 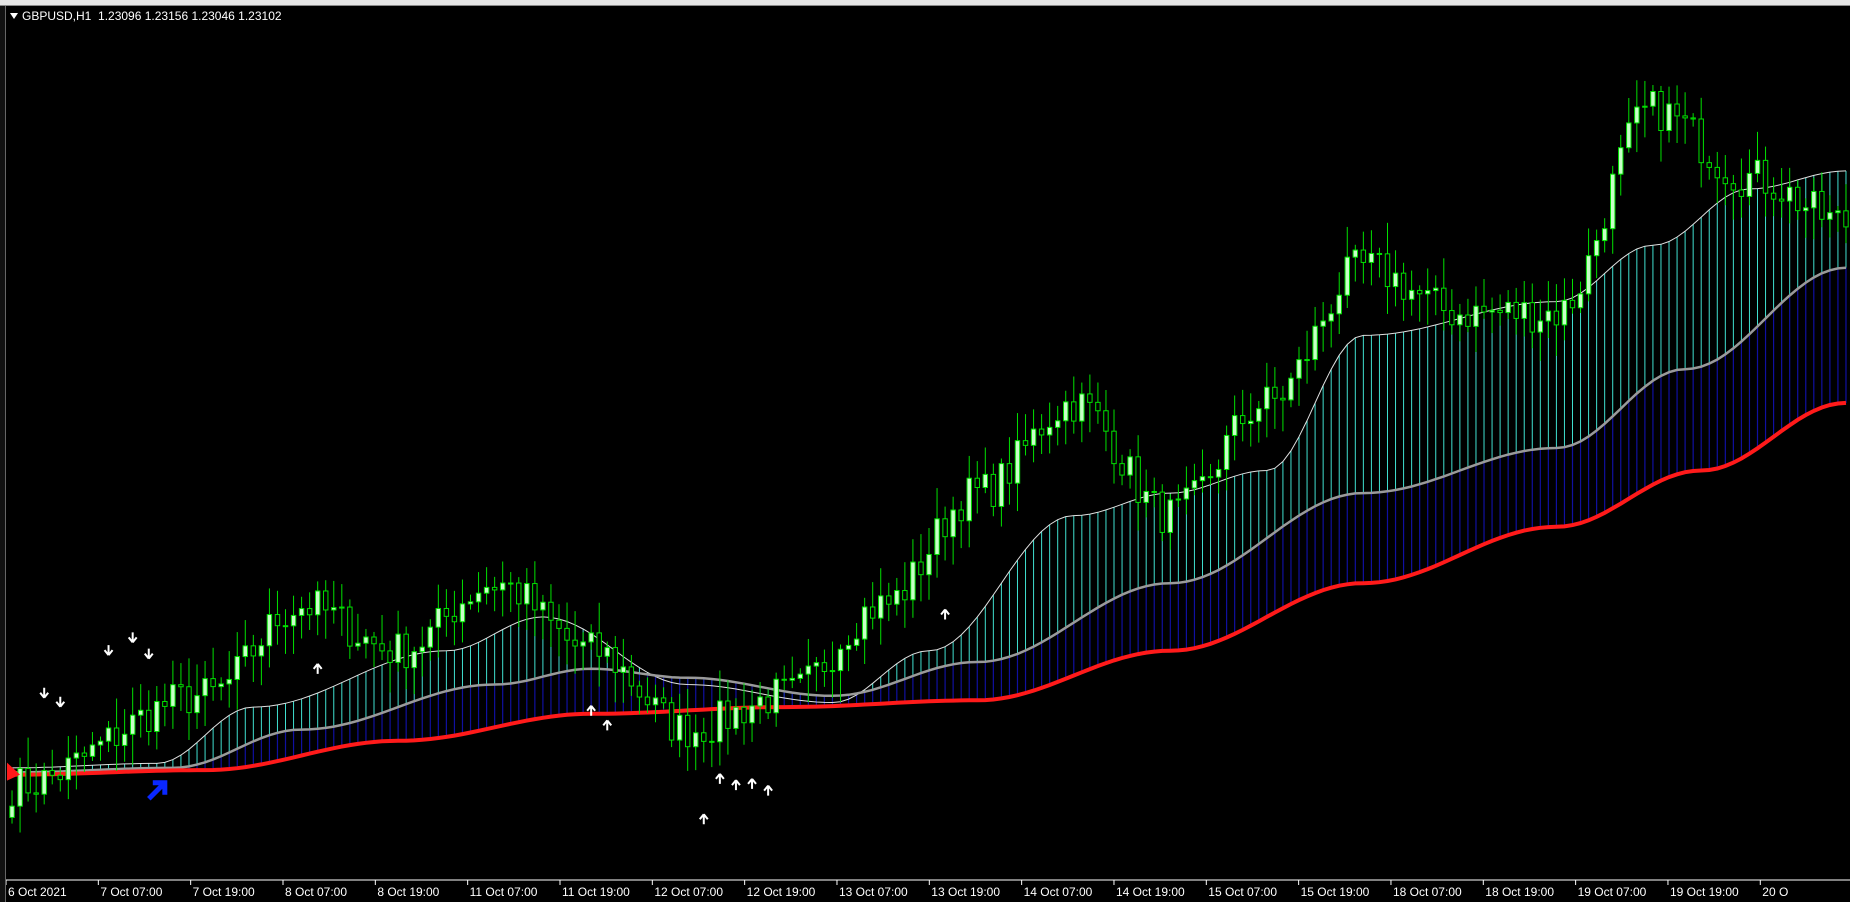 I want to click on x-tick-label: 7 Oct 19:00, so click(x=224, y=892).